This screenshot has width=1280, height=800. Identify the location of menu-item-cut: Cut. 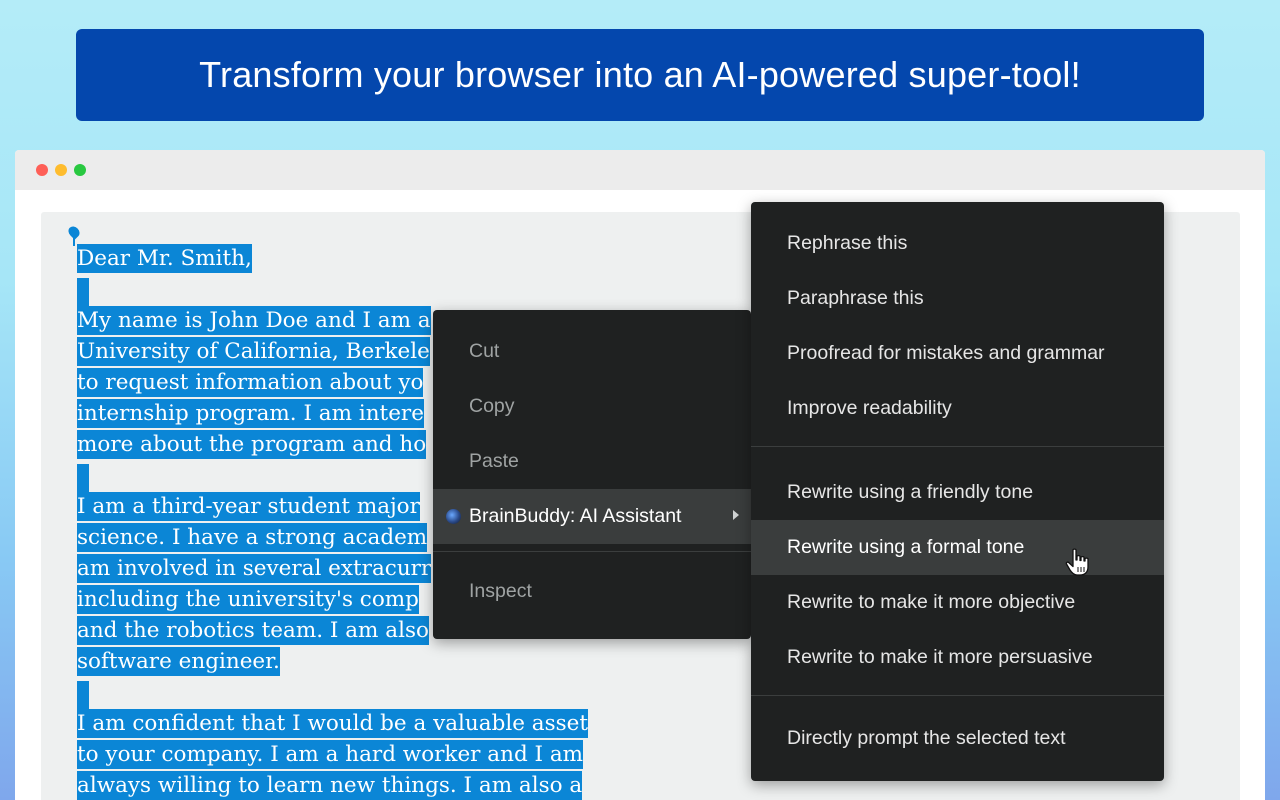
(592, 351).